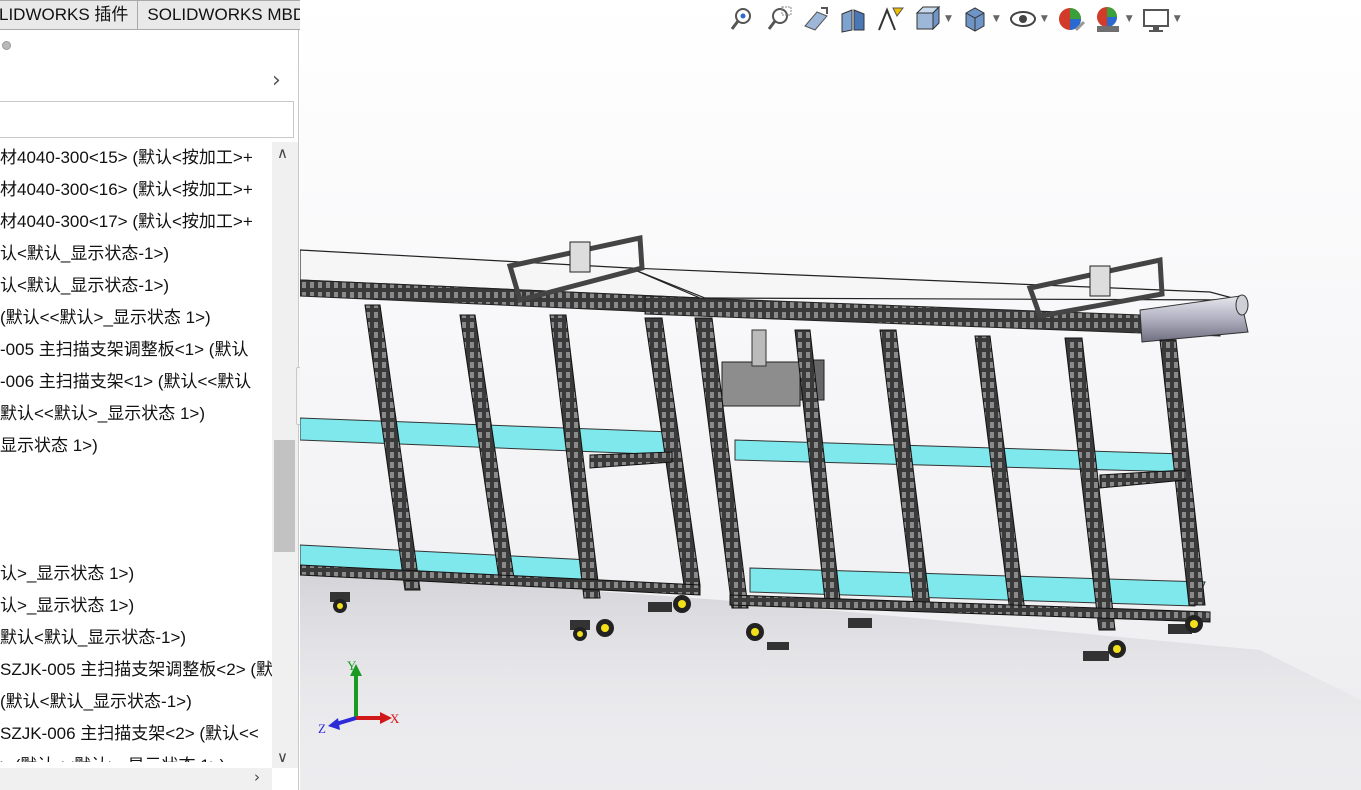 This screenshot has height=790, width=1361. Describe the element at coordinates (352, 665) in the screenshot. I see `y-axis-label: Y` at that location.